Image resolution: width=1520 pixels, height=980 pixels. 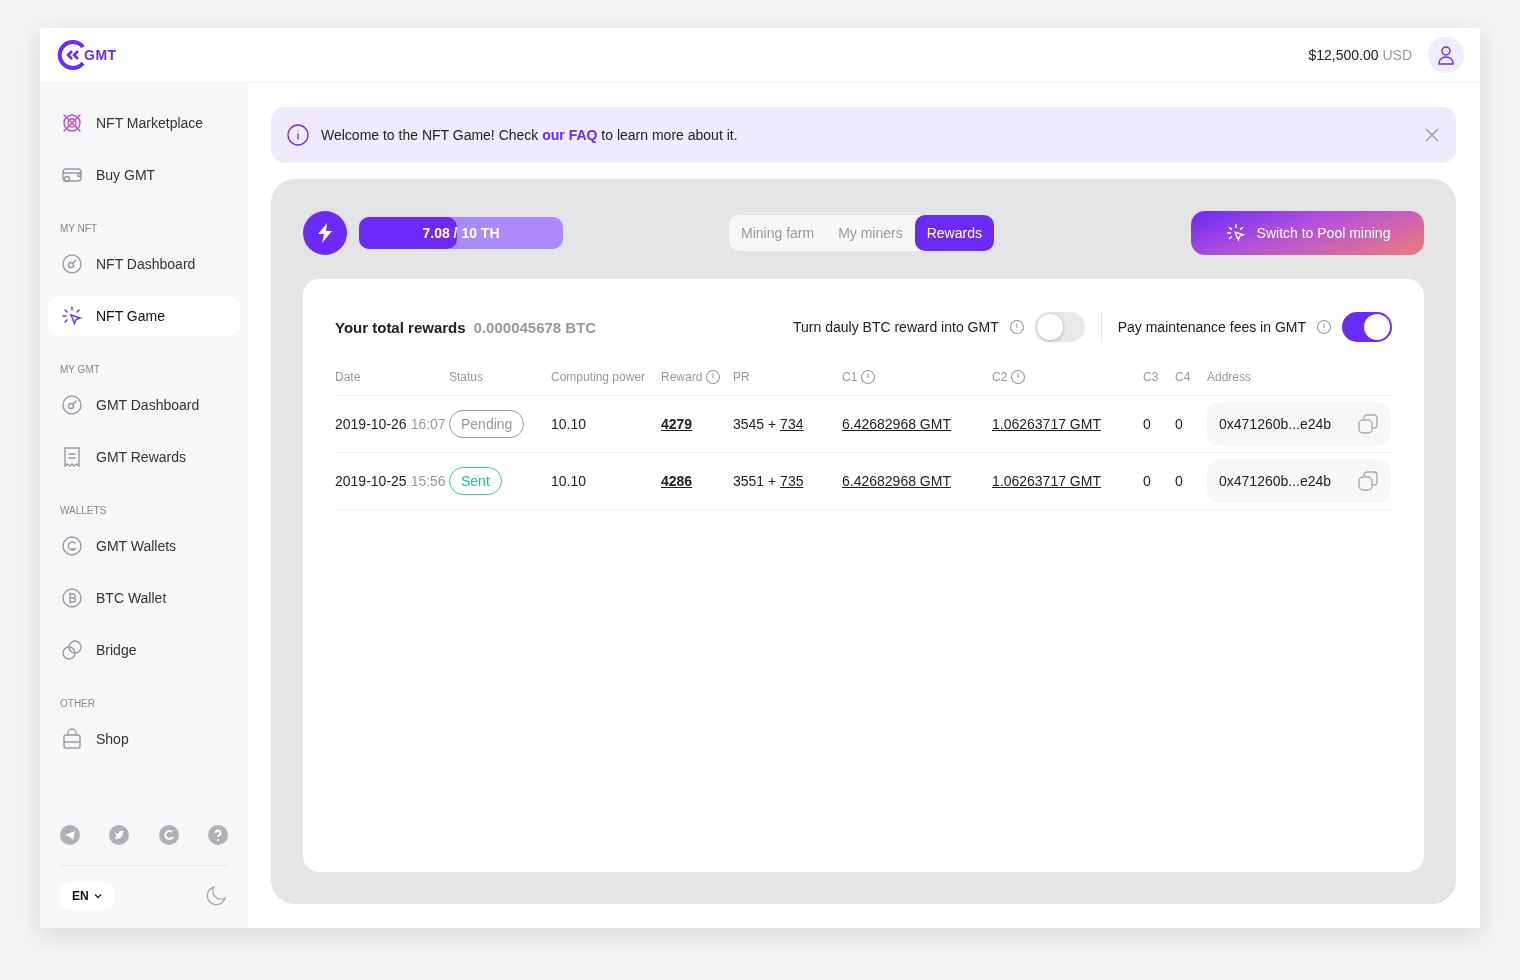 I want to click on column-header: PR, so click(x=741, y=377).